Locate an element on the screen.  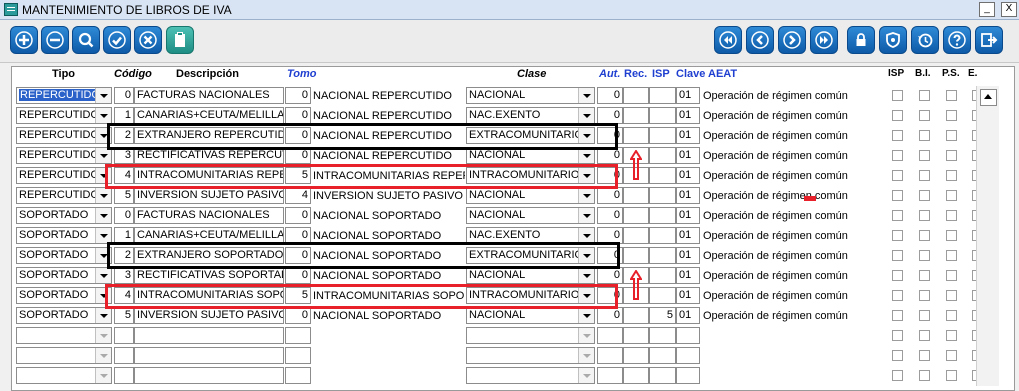
codigo-field: 0 is located at coordinates (124, 95).